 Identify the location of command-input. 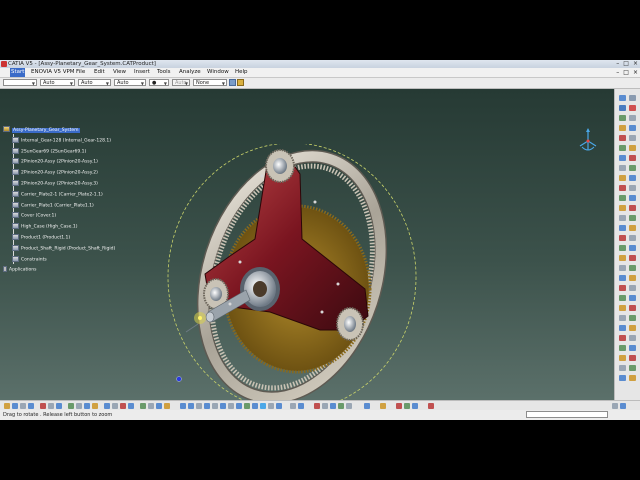
(567, 414).